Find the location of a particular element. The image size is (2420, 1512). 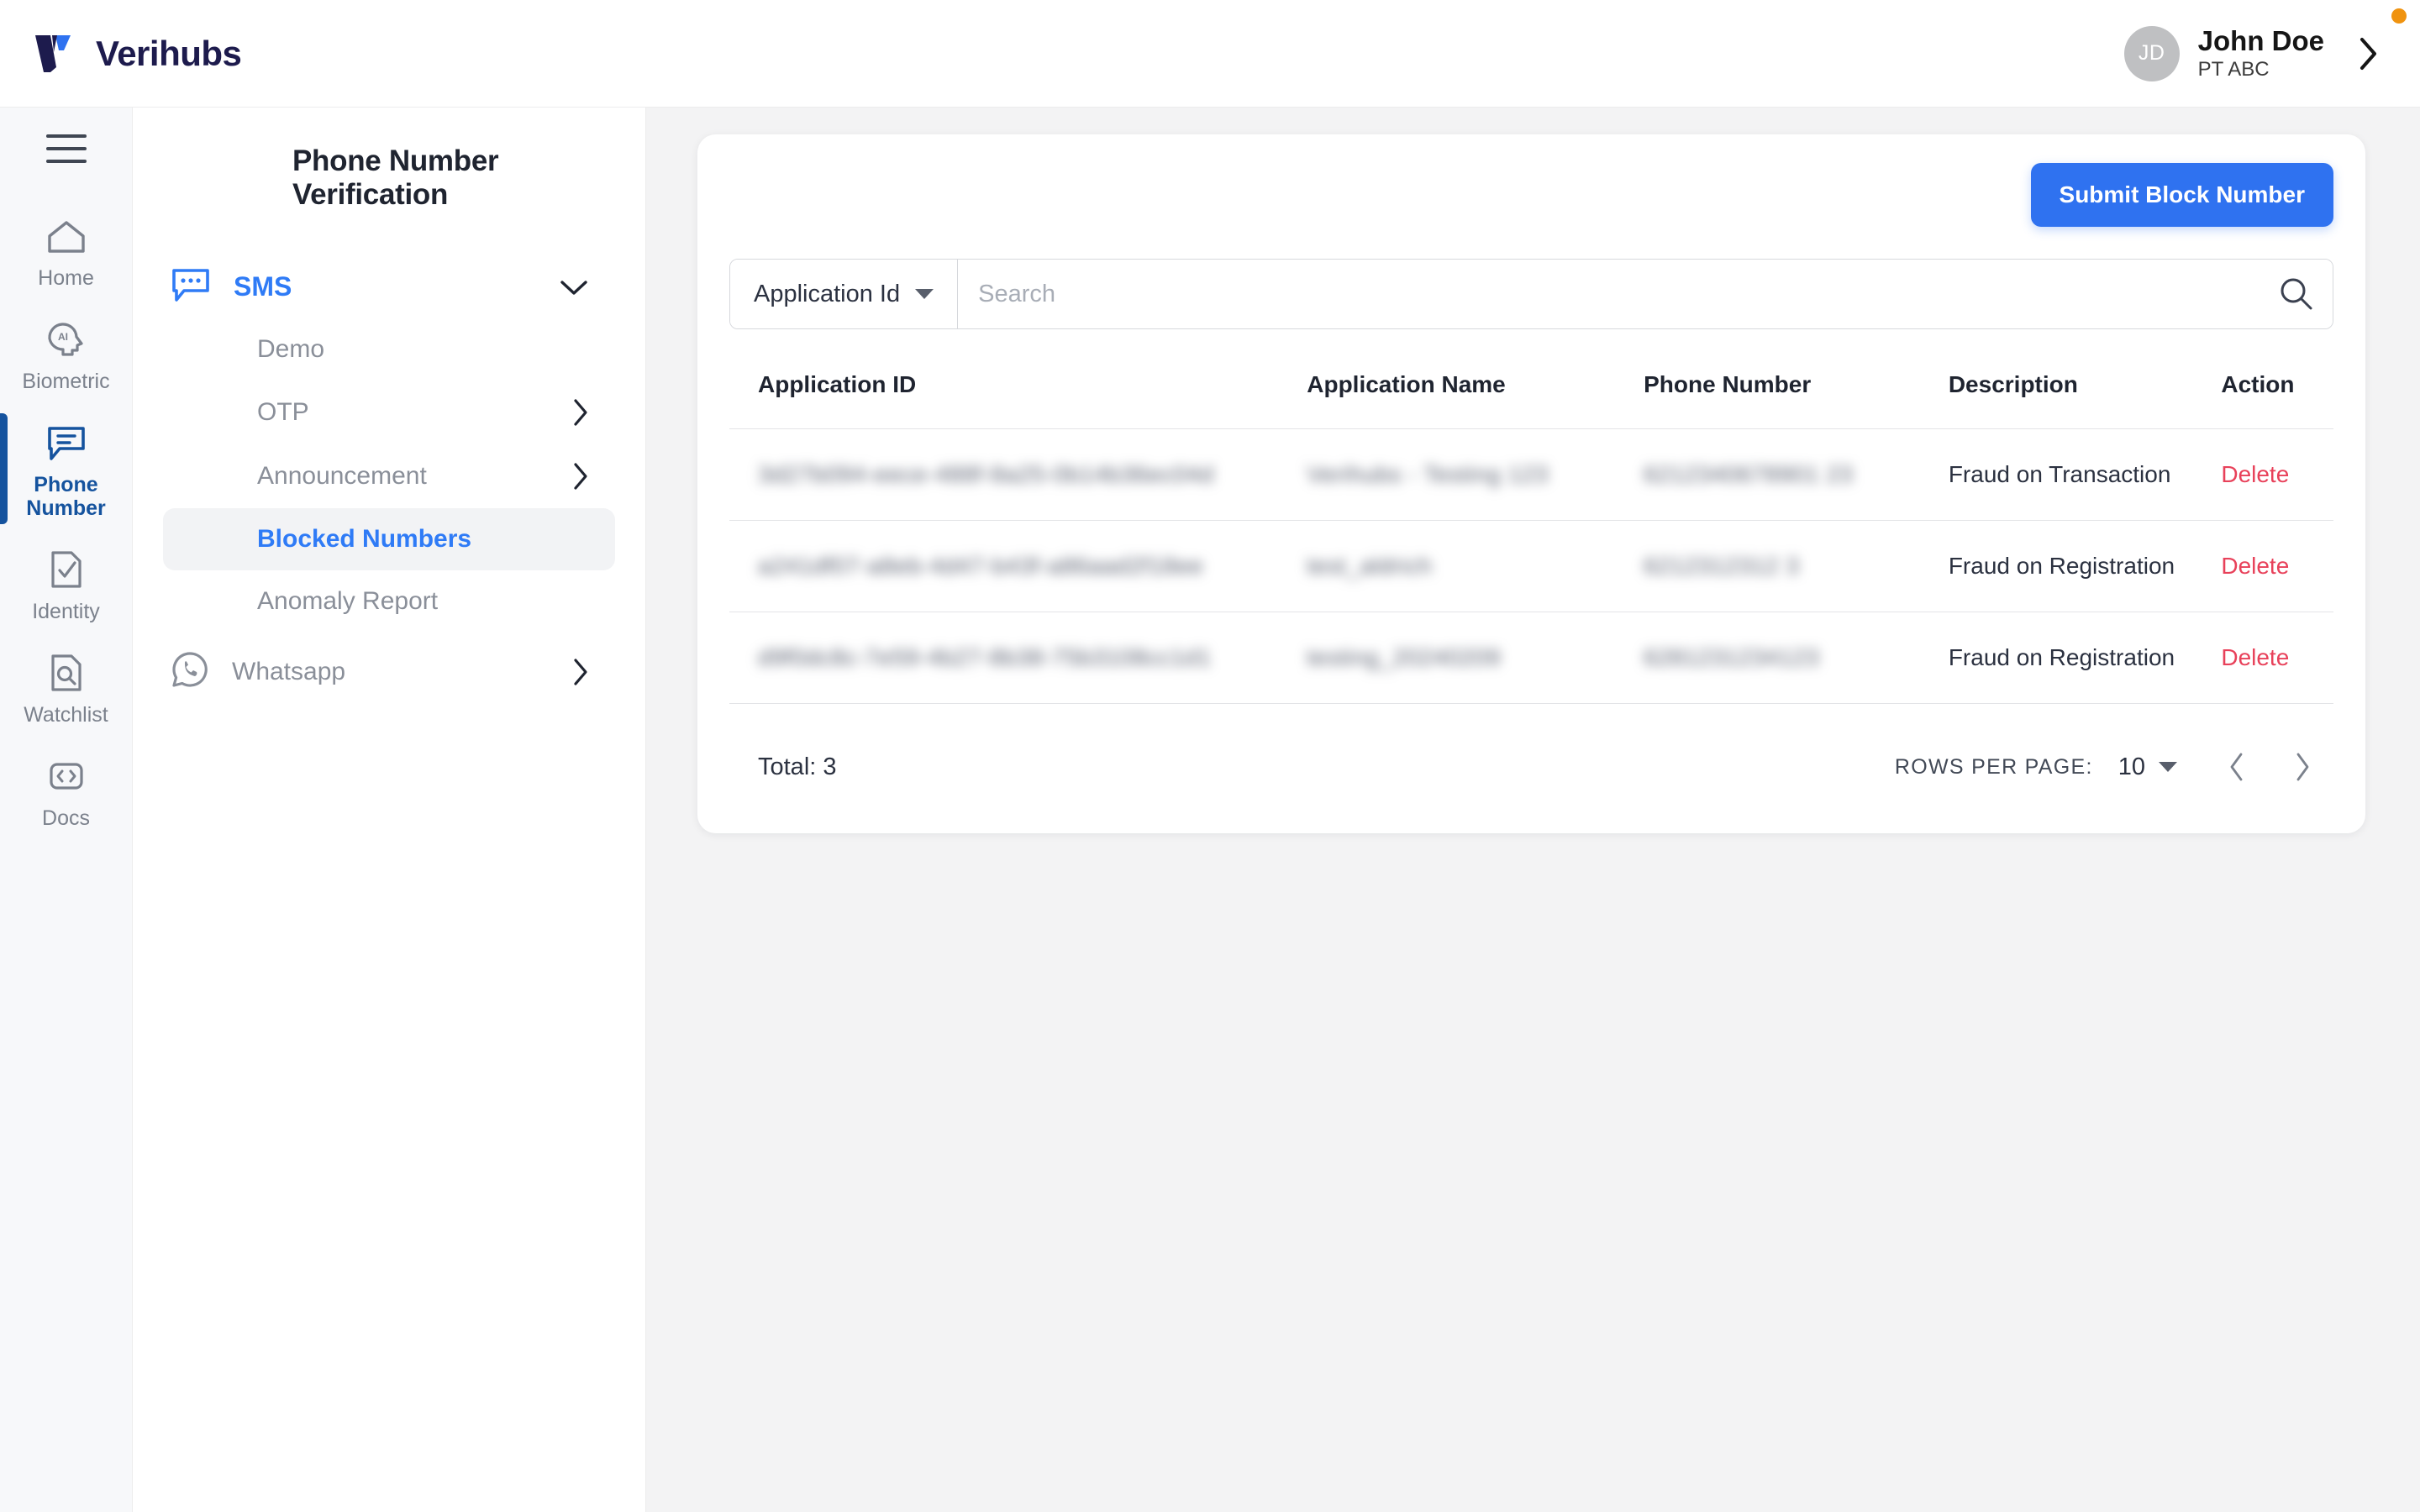

nav-group-label: SMS is located at coordinates (263, 286).